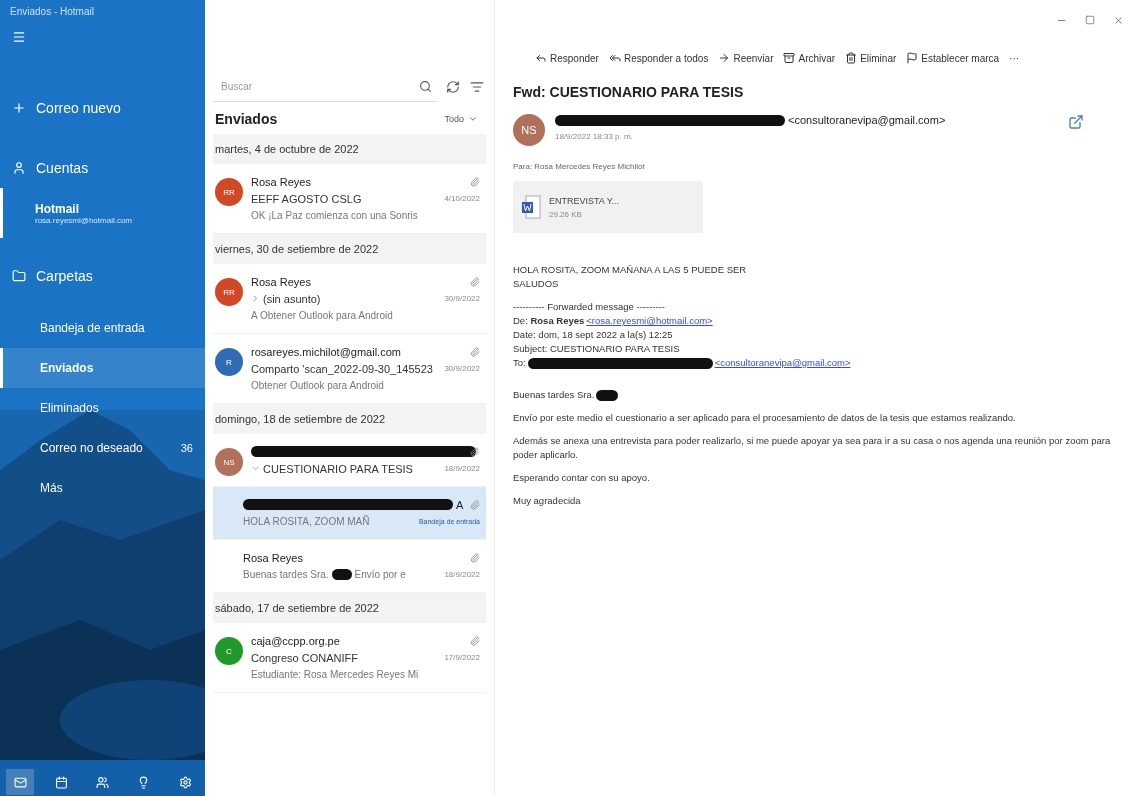 This screenshot has height=796, width=1134. What do you see at coordinates (102, 488) in the screenshot?
I see `folder-item: Más` at bounding box center [102, 488].